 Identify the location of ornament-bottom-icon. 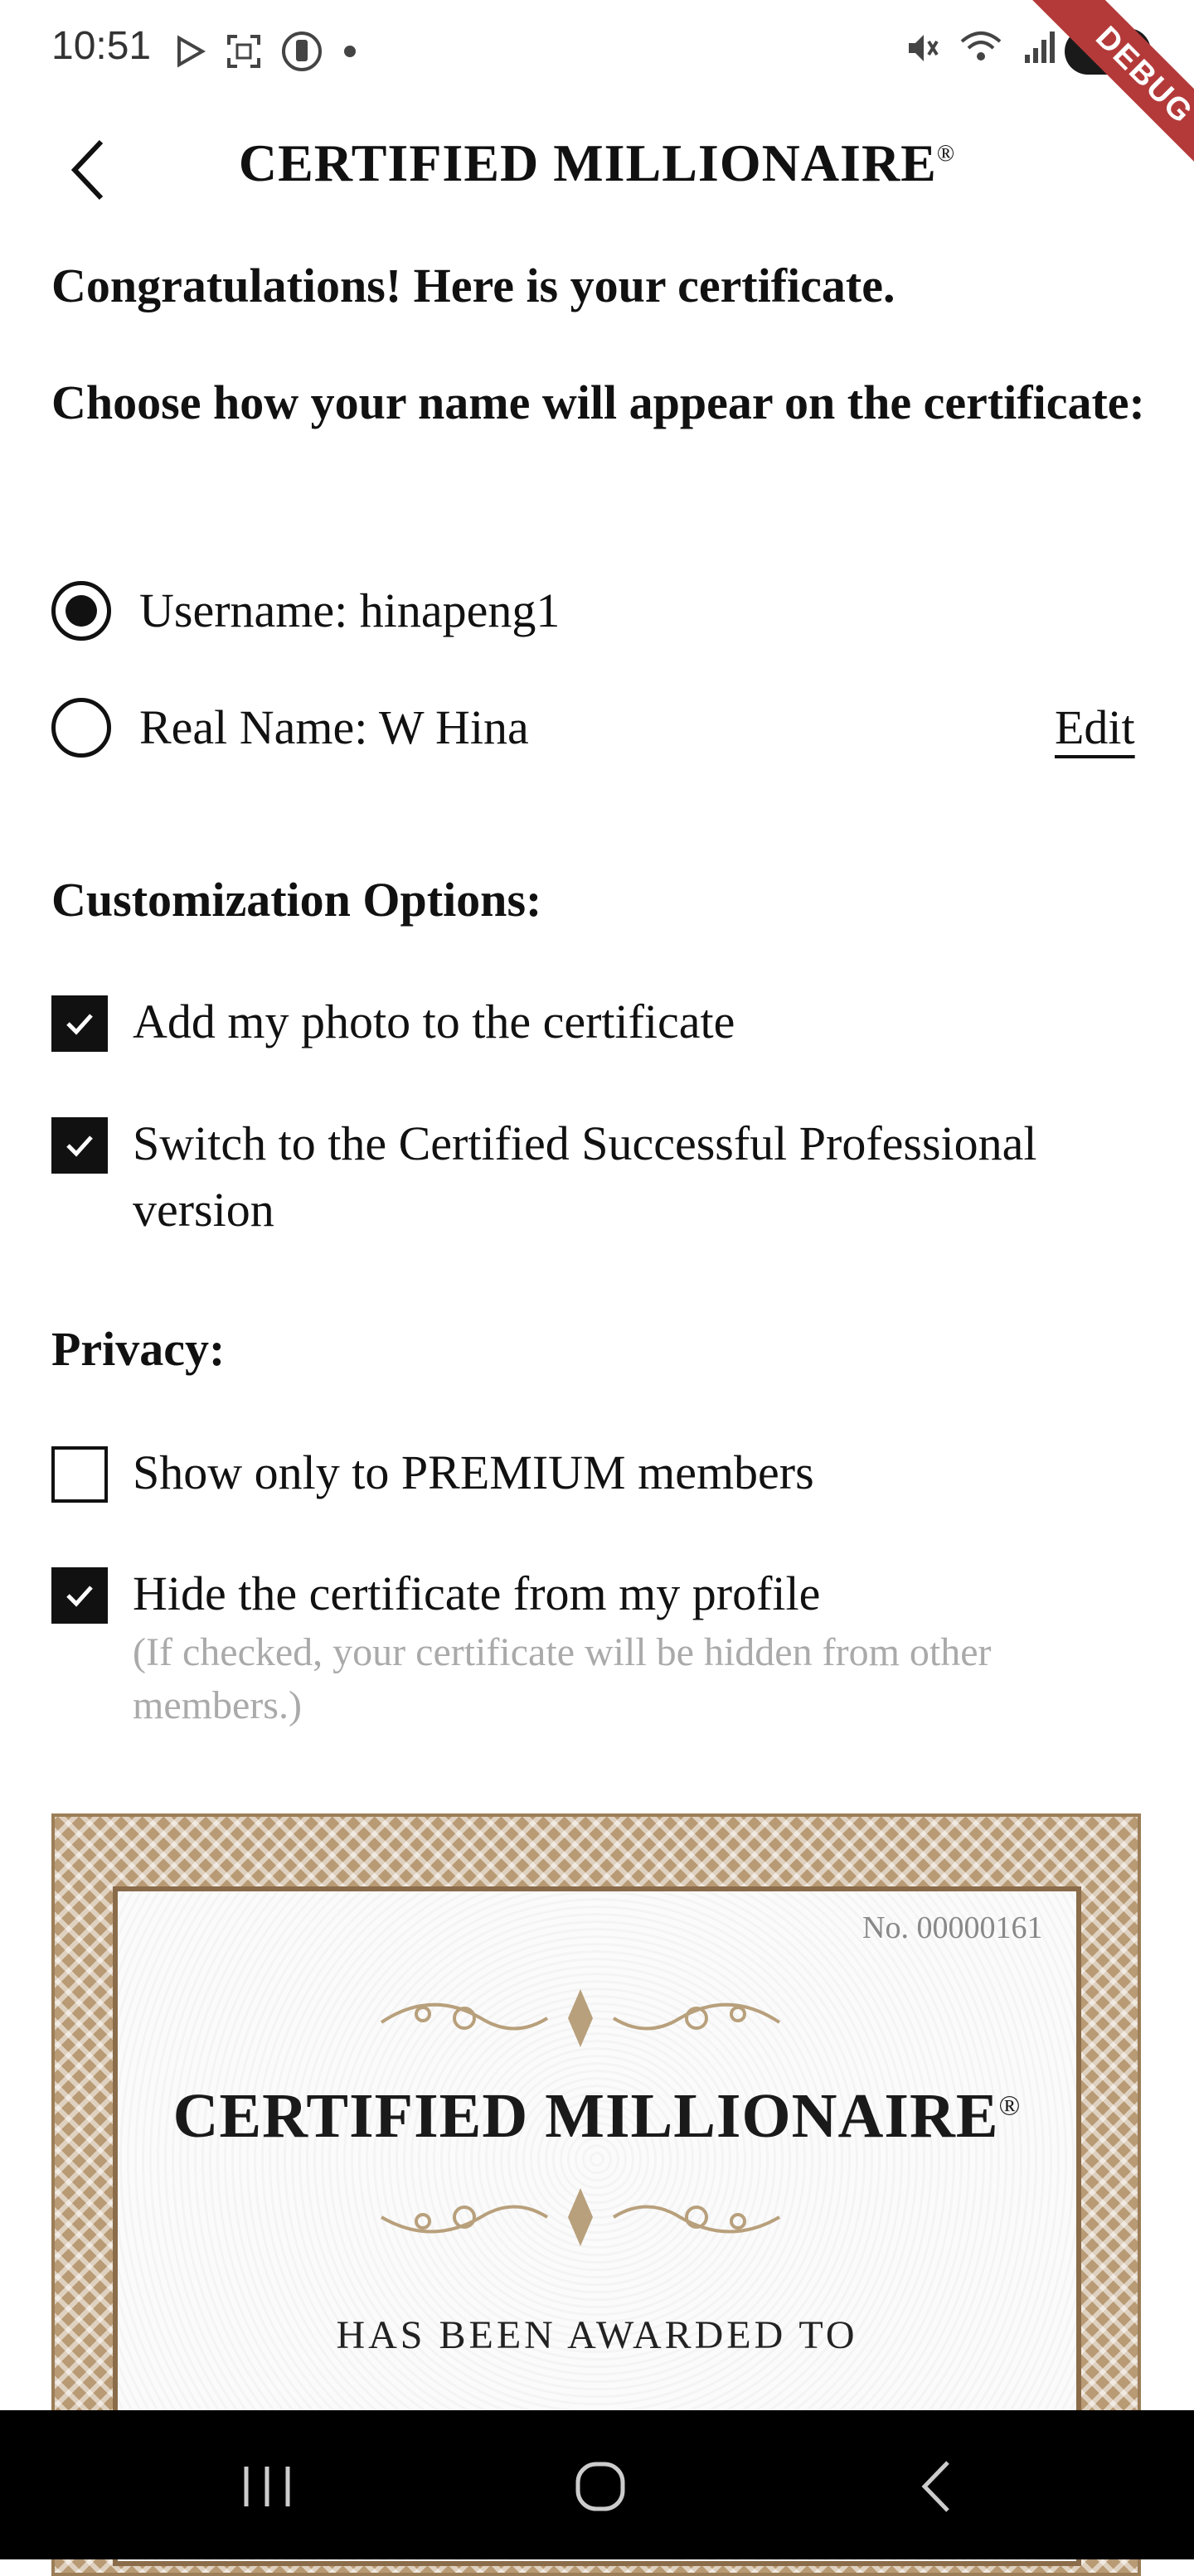
(580, 2217).